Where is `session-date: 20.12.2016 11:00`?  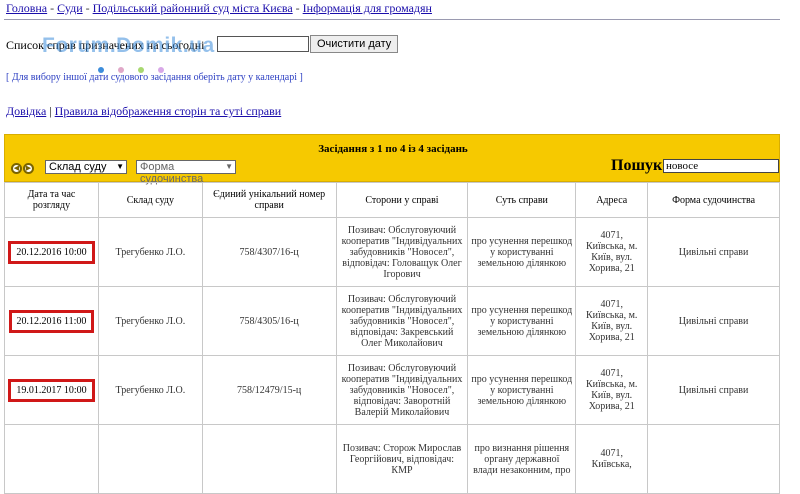 session-date: 20.12.2016 11:00 is located at coordinates (51, 321).